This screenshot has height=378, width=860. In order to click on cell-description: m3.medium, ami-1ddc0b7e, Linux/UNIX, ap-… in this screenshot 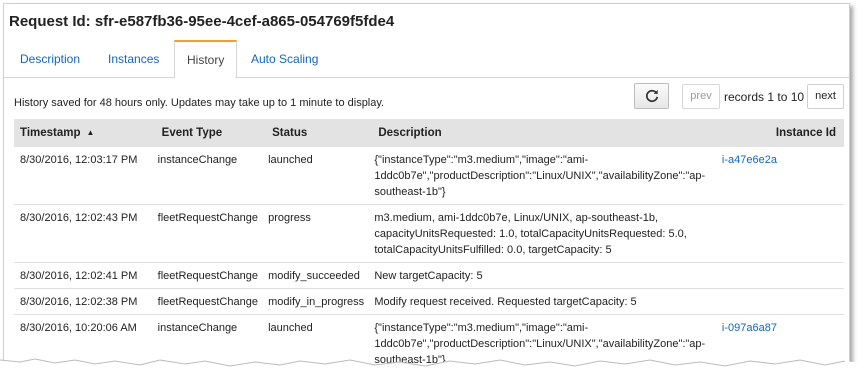, I will do `click(544, 233)`.